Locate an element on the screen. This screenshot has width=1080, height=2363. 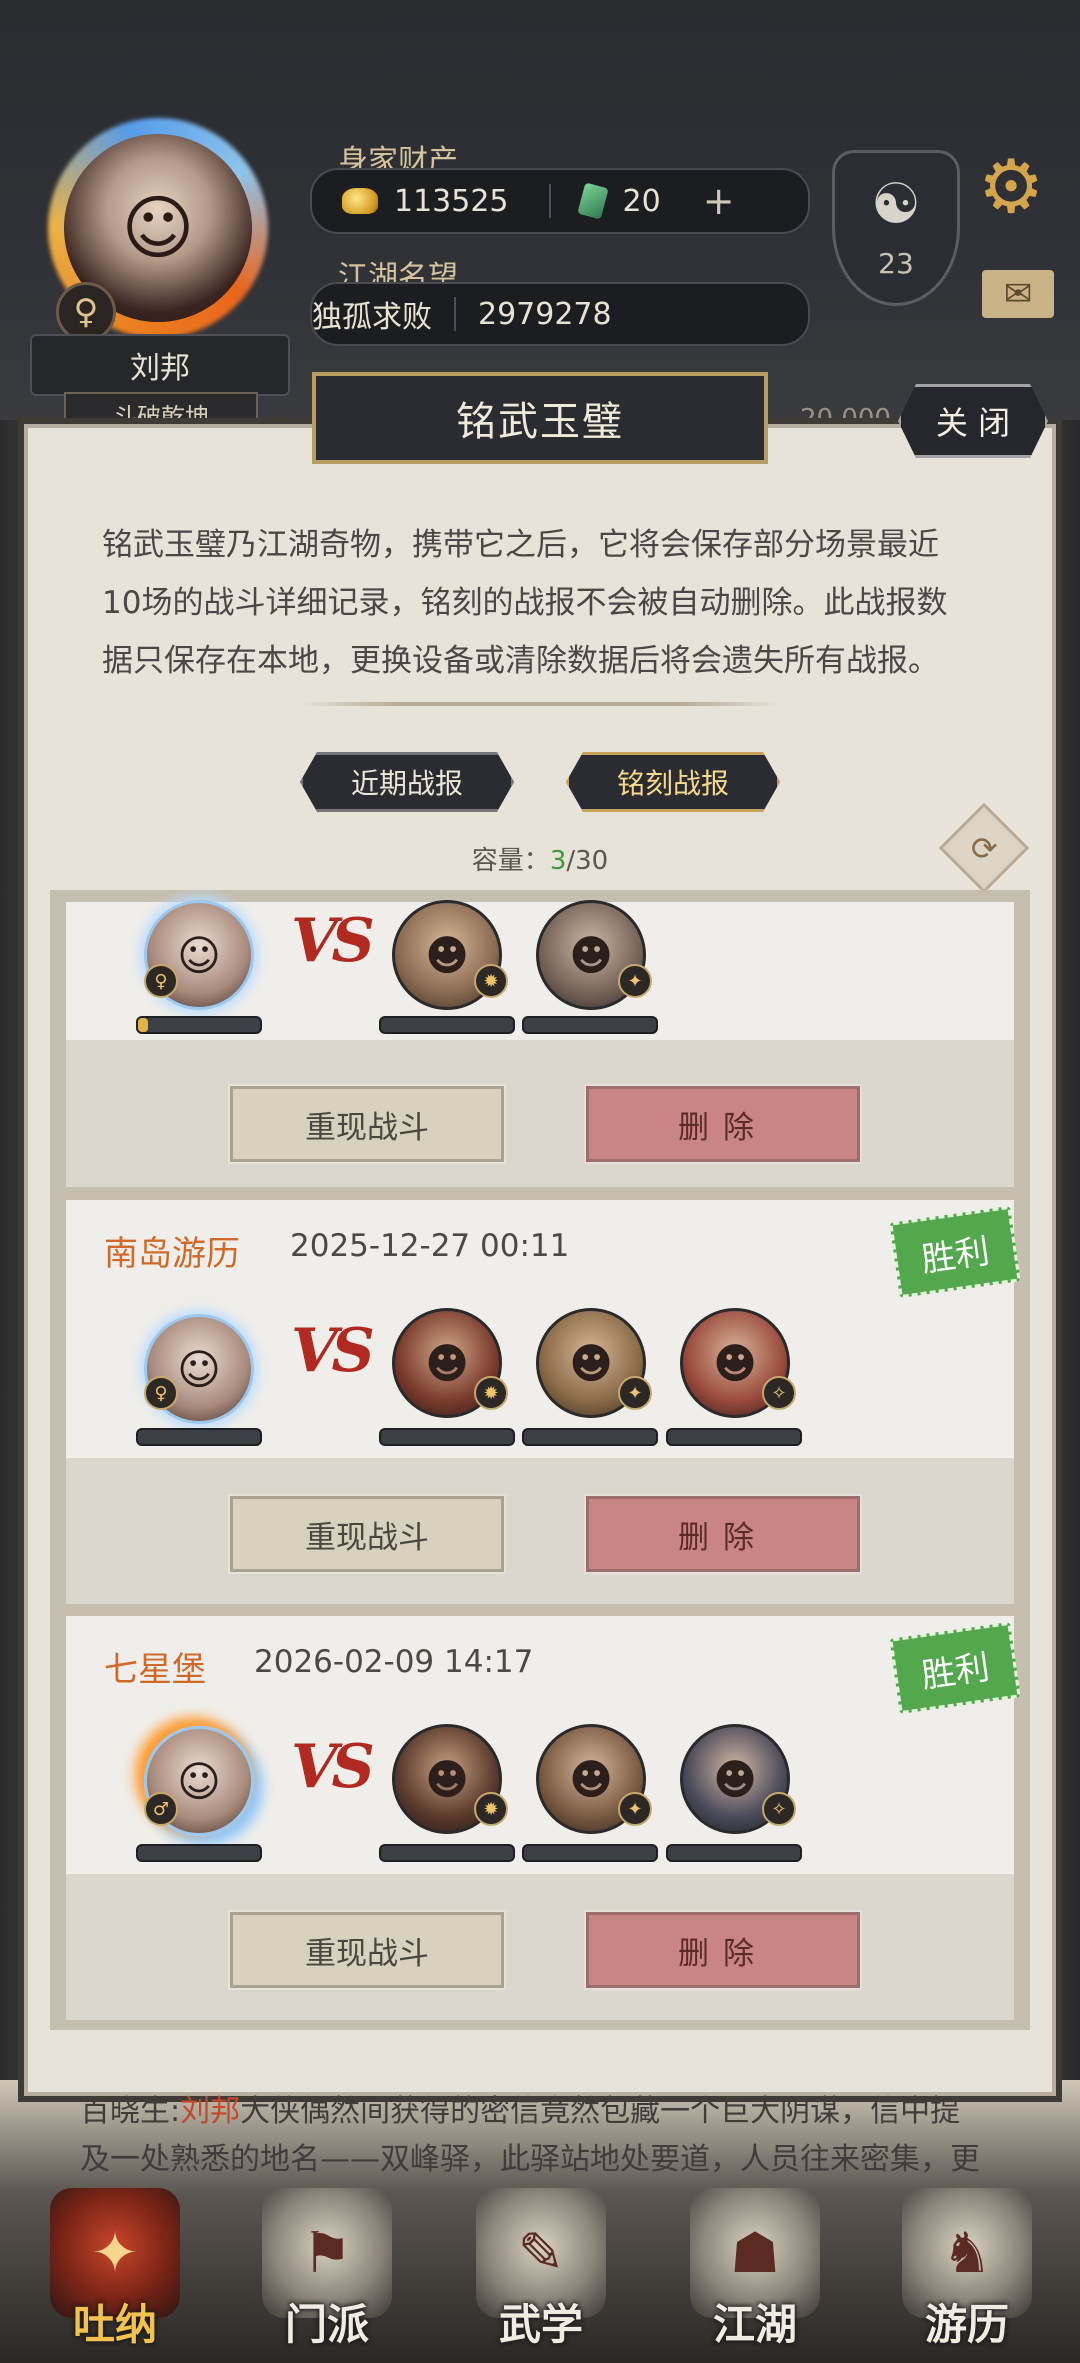
add-currency-button: + is located at coordinates (719, 201).